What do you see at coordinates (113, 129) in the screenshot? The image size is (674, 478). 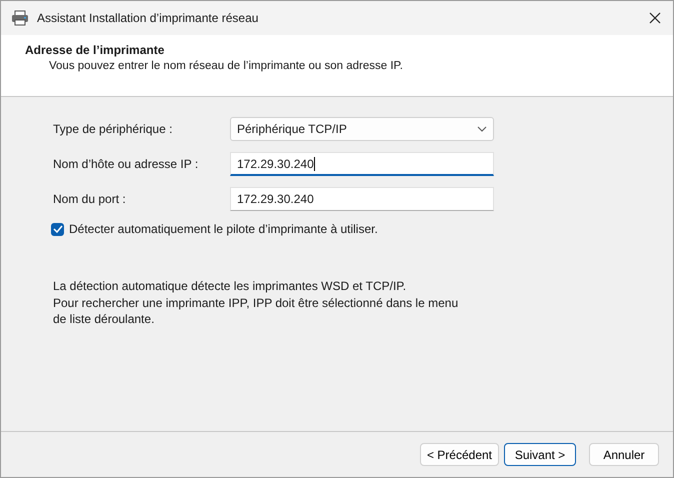 I see `field-label: Type de périphérique :` at bounding box center [113, 129].